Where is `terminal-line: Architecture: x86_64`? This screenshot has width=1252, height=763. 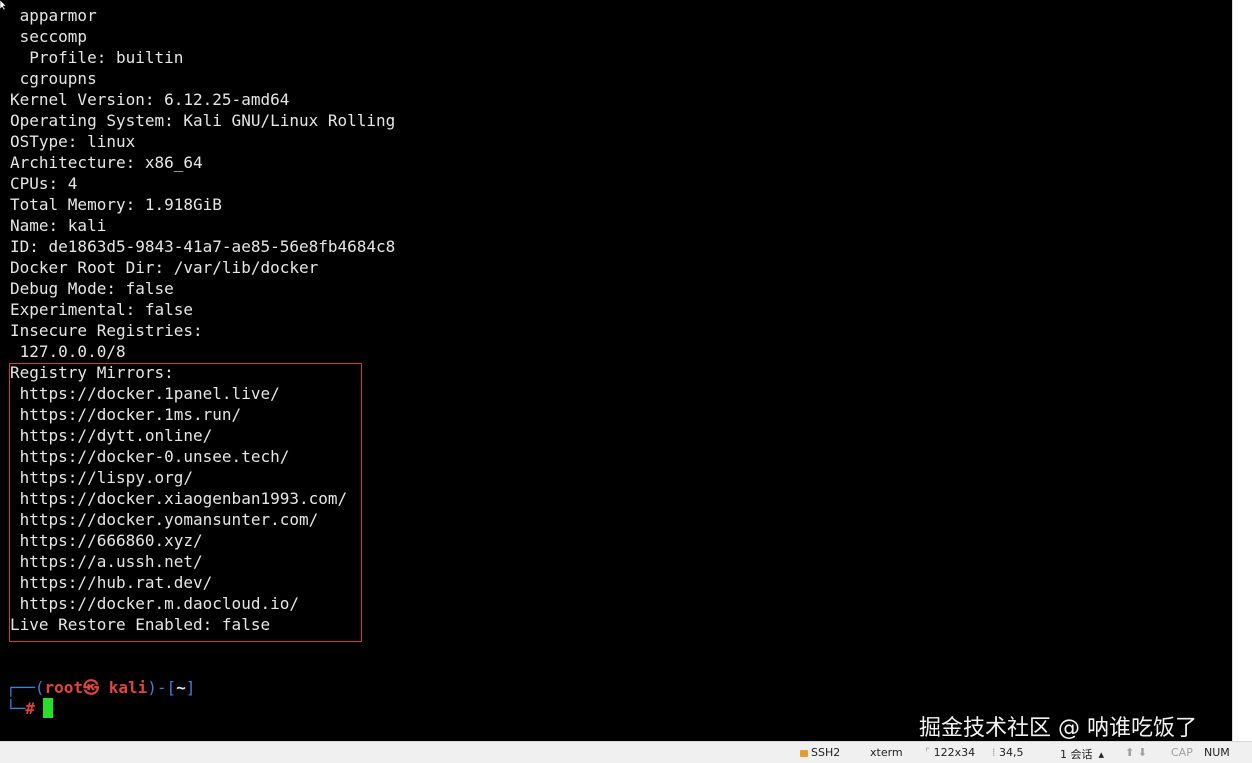 terminal-line: Architecture: x86_64 is located at coordinates (106, 162).